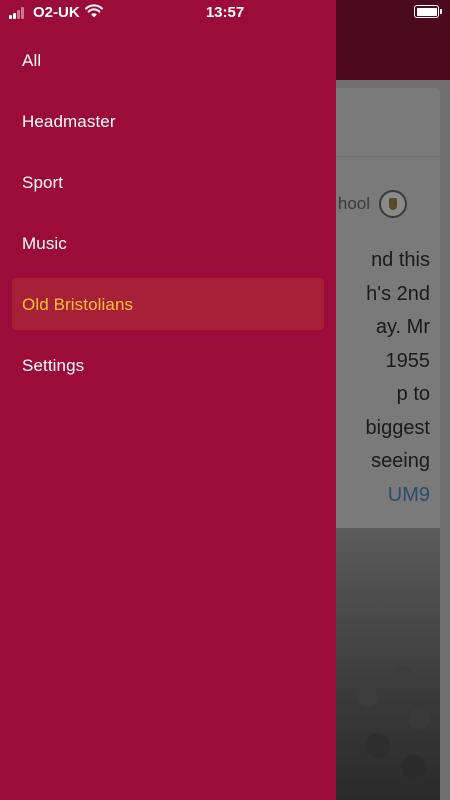 This screenshot has width=450, height=800. I want to click on status-bar: O2-UK 13:57, so click(225, 13).